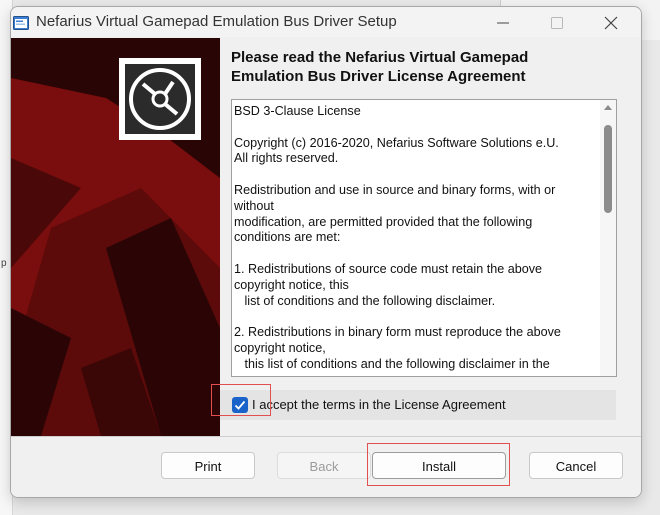 Image resolution: width=660 pixels, height=515 pixels. I want to click on install-highlight-box, so click(438, 464).